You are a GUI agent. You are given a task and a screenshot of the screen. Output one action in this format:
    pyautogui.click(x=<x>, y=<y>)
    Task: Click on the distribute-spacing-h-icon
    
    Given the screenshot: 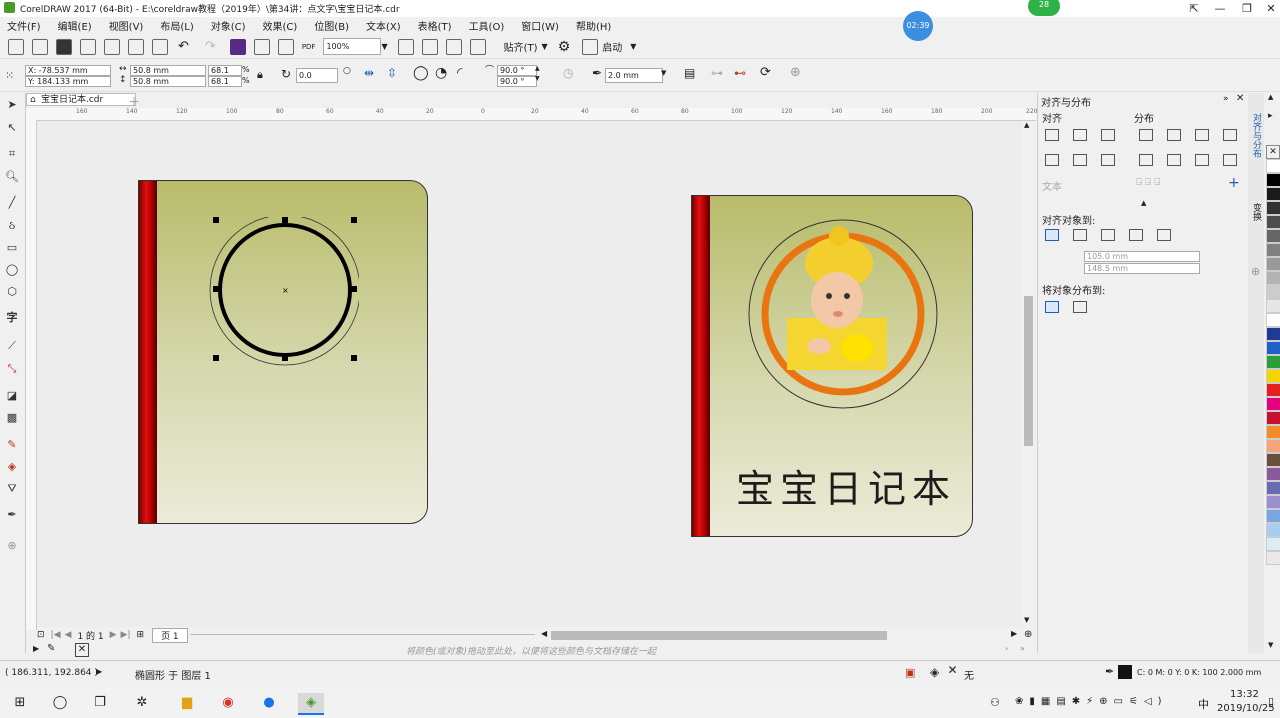 What is the action you would take?
    pyautogui.click(x=1202, y=135)
    